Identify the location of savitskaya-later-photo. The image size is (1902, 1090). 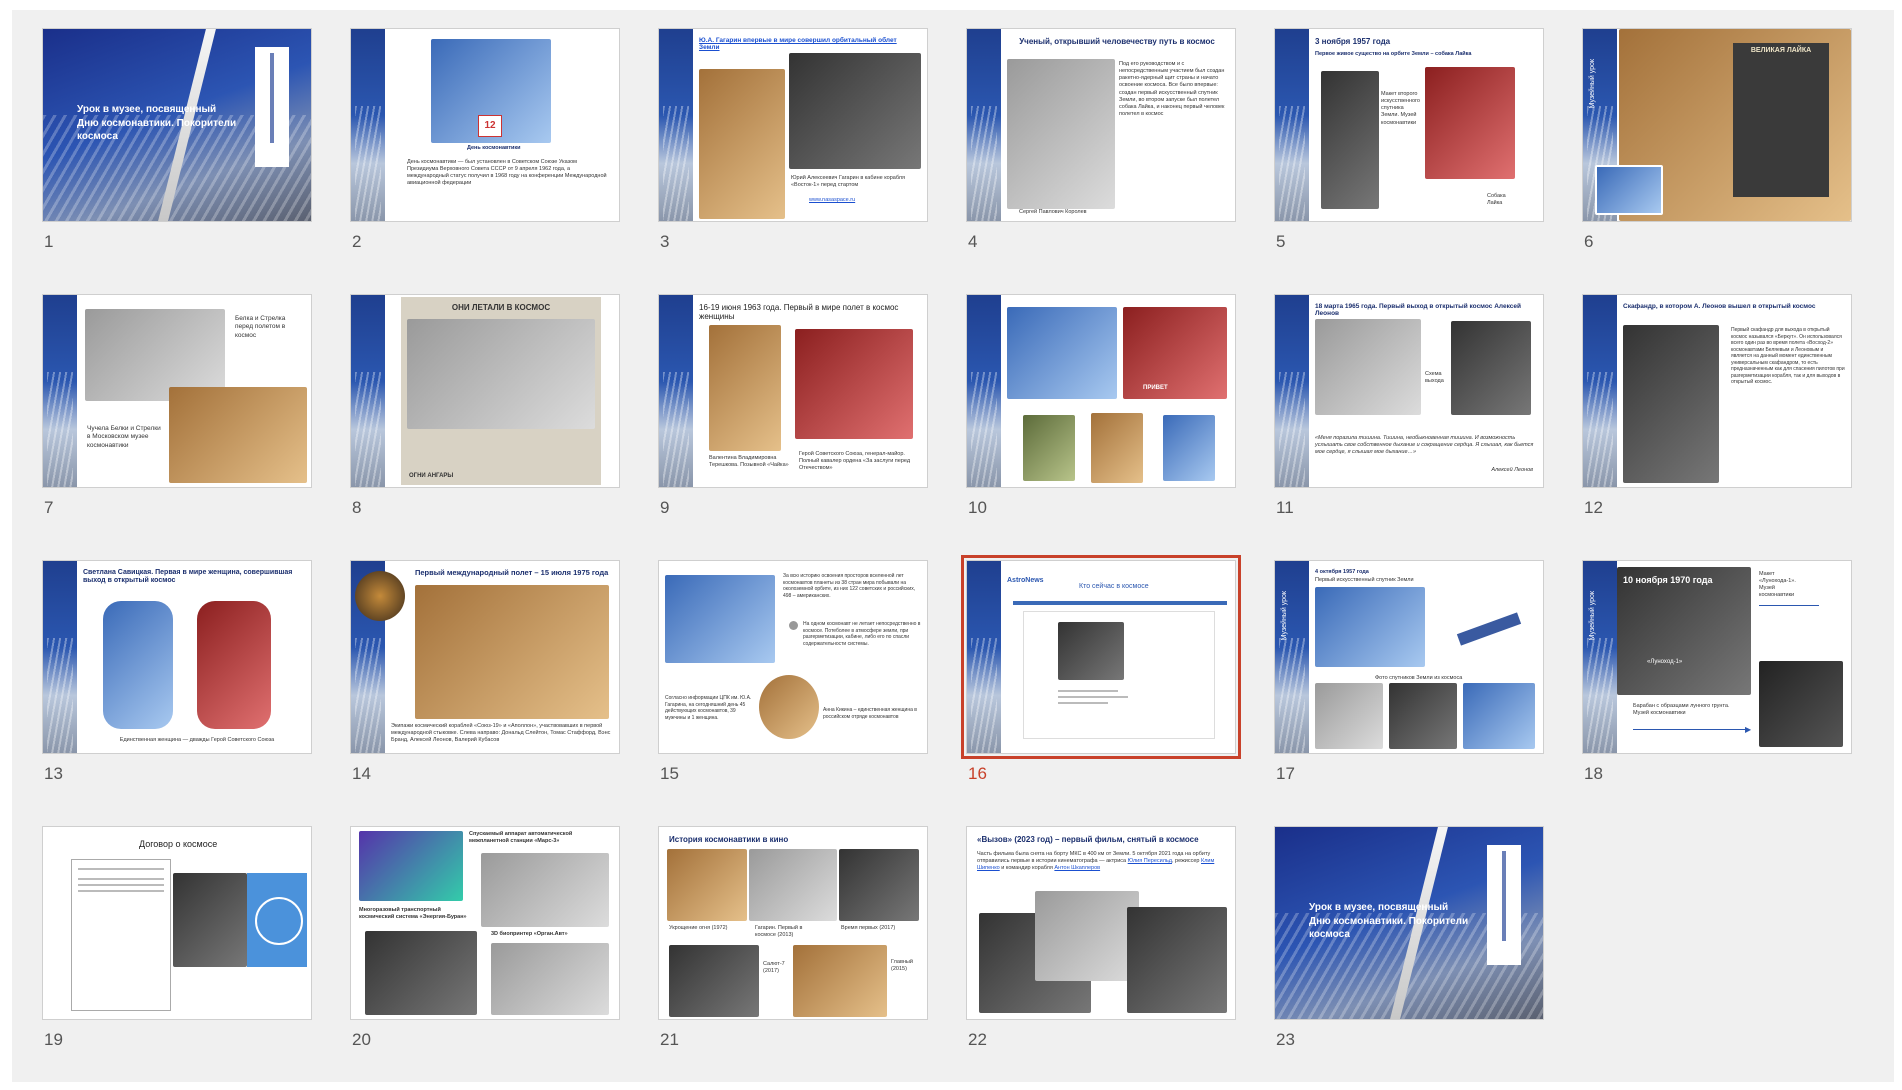
(234, 665).